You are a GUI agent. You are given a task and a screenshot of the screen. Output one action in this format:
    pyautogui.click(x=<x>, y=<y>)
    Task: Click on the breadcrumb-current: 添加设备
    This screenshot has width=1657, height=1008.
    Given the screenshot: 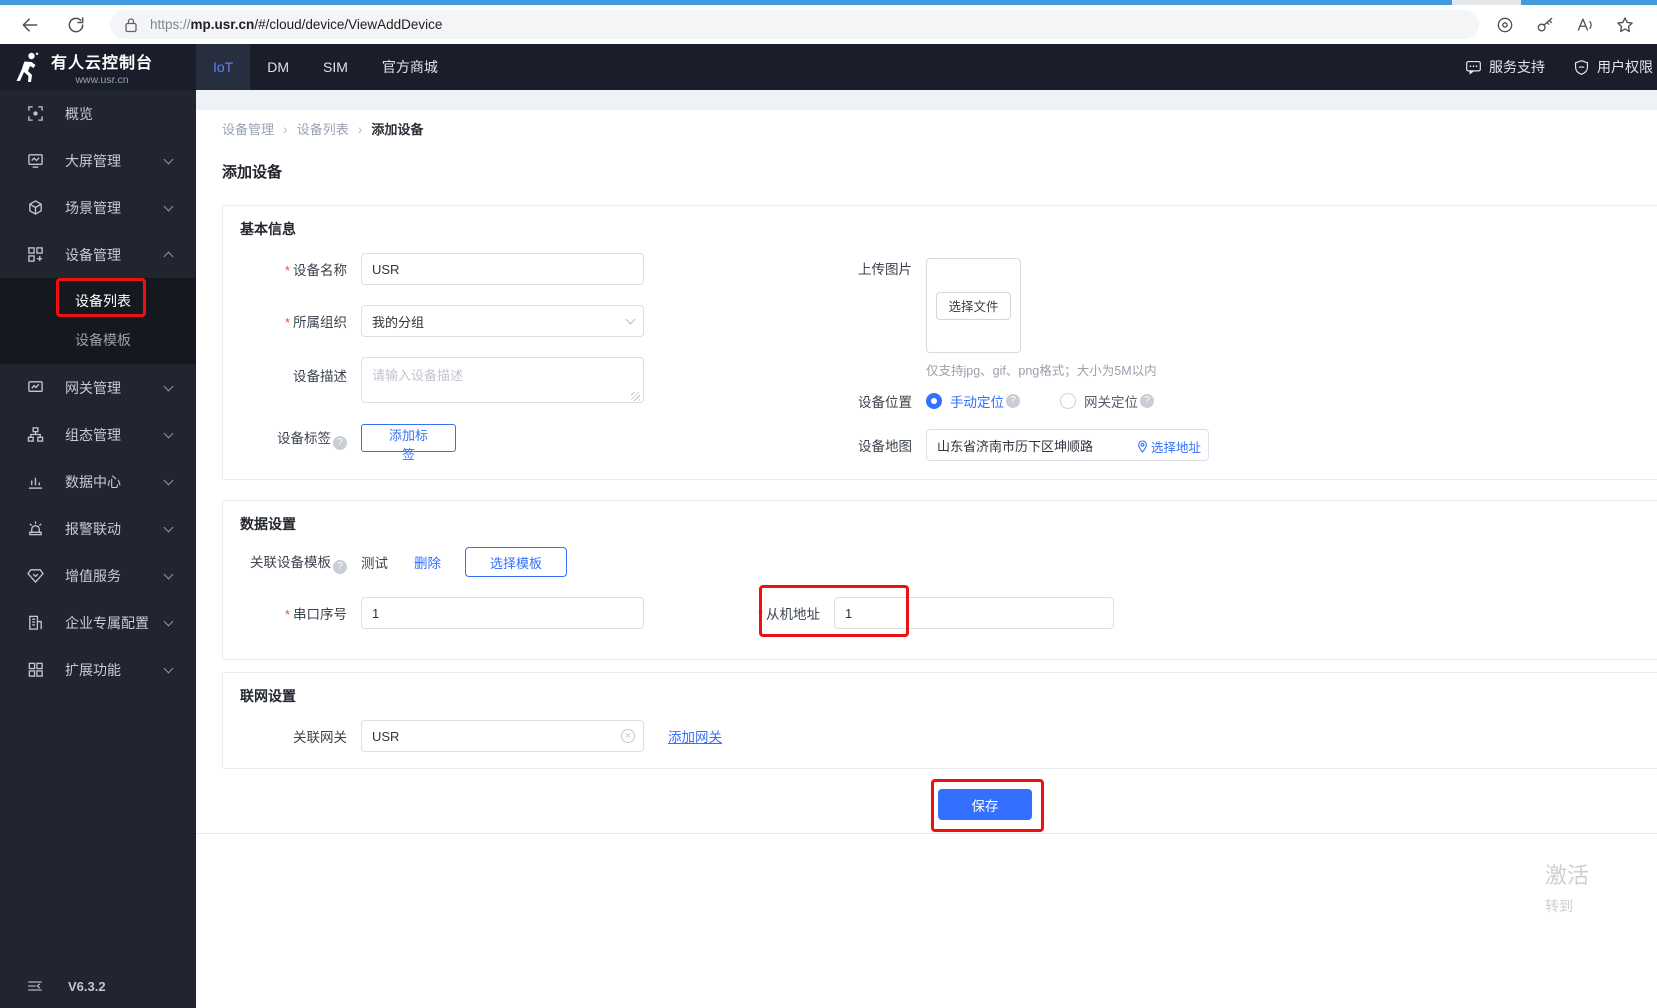 What is the action you would take?
    pyautogui.click(x=397, y=129)
    